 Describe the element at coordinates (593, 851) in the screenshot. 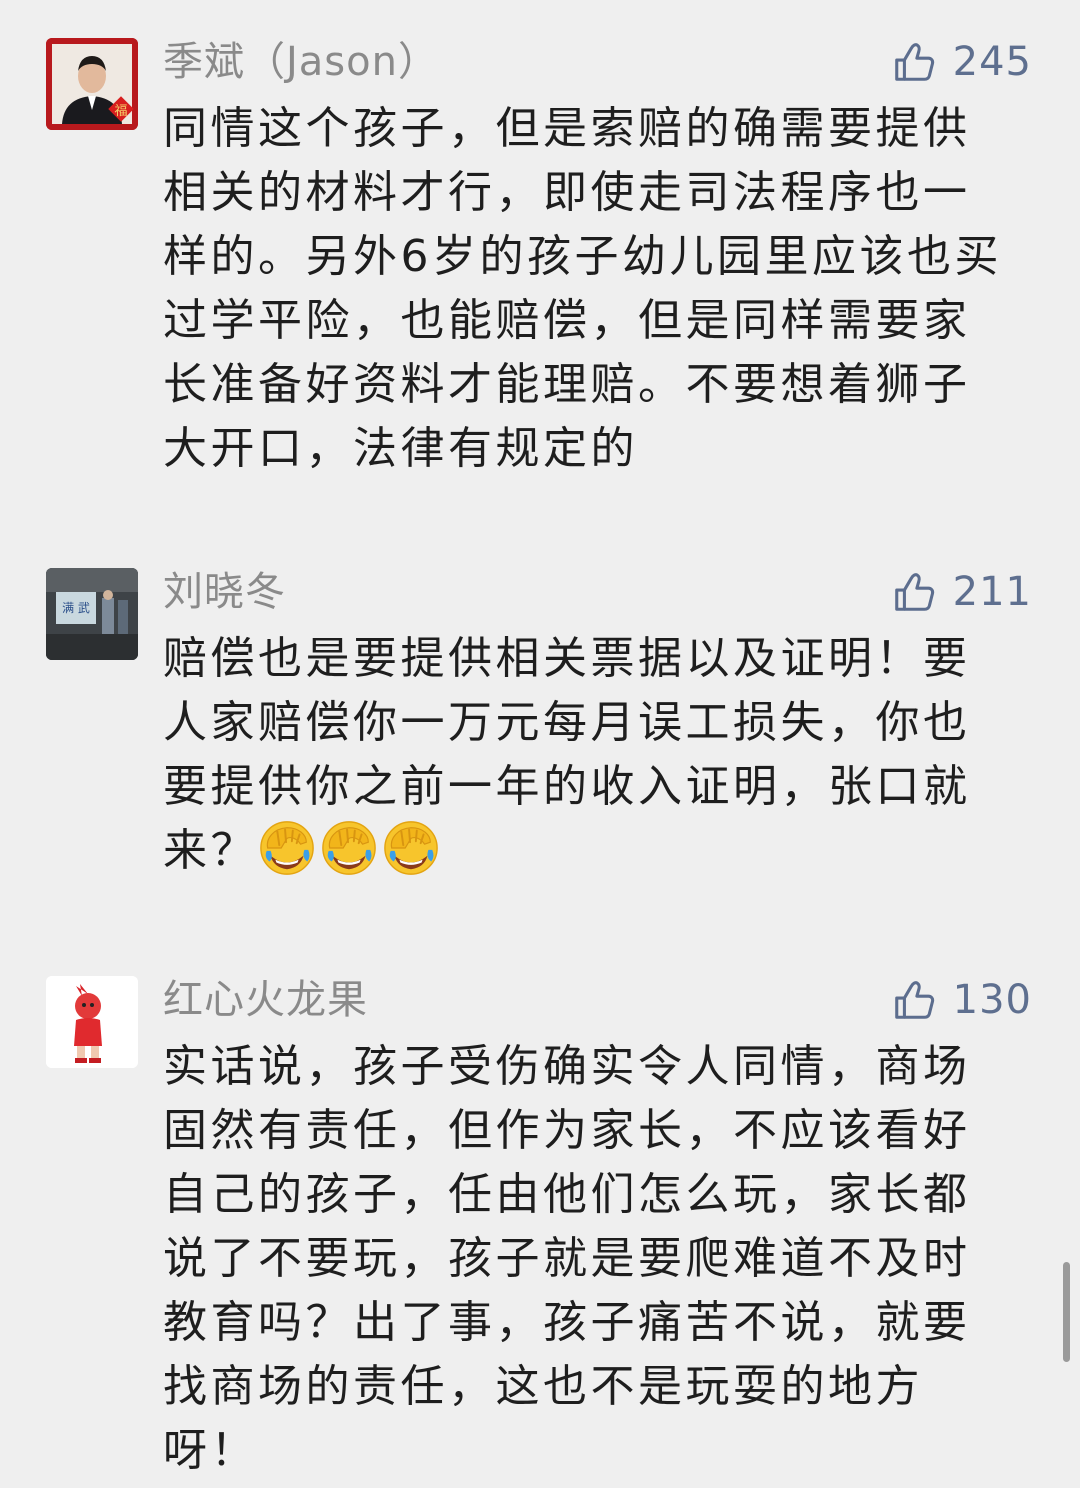

I see `comment-line: 来？` at that location.